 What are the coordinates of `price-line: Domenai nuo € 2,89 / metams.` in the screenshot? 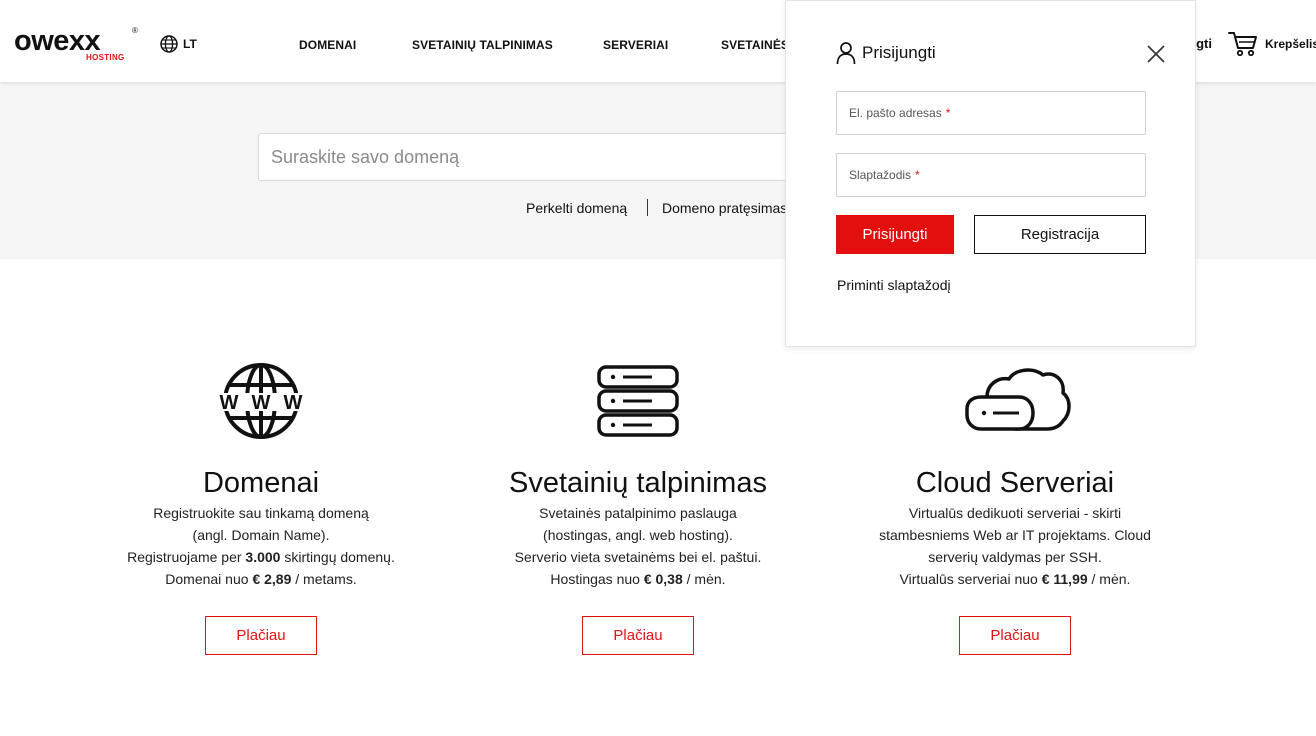 It's located at (261, 579).